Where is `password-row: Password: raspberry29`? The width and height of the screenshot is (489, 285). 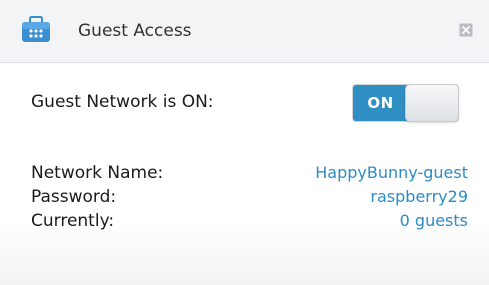
password-row: Password: raspberry29 is located at coordinates (249, 197).